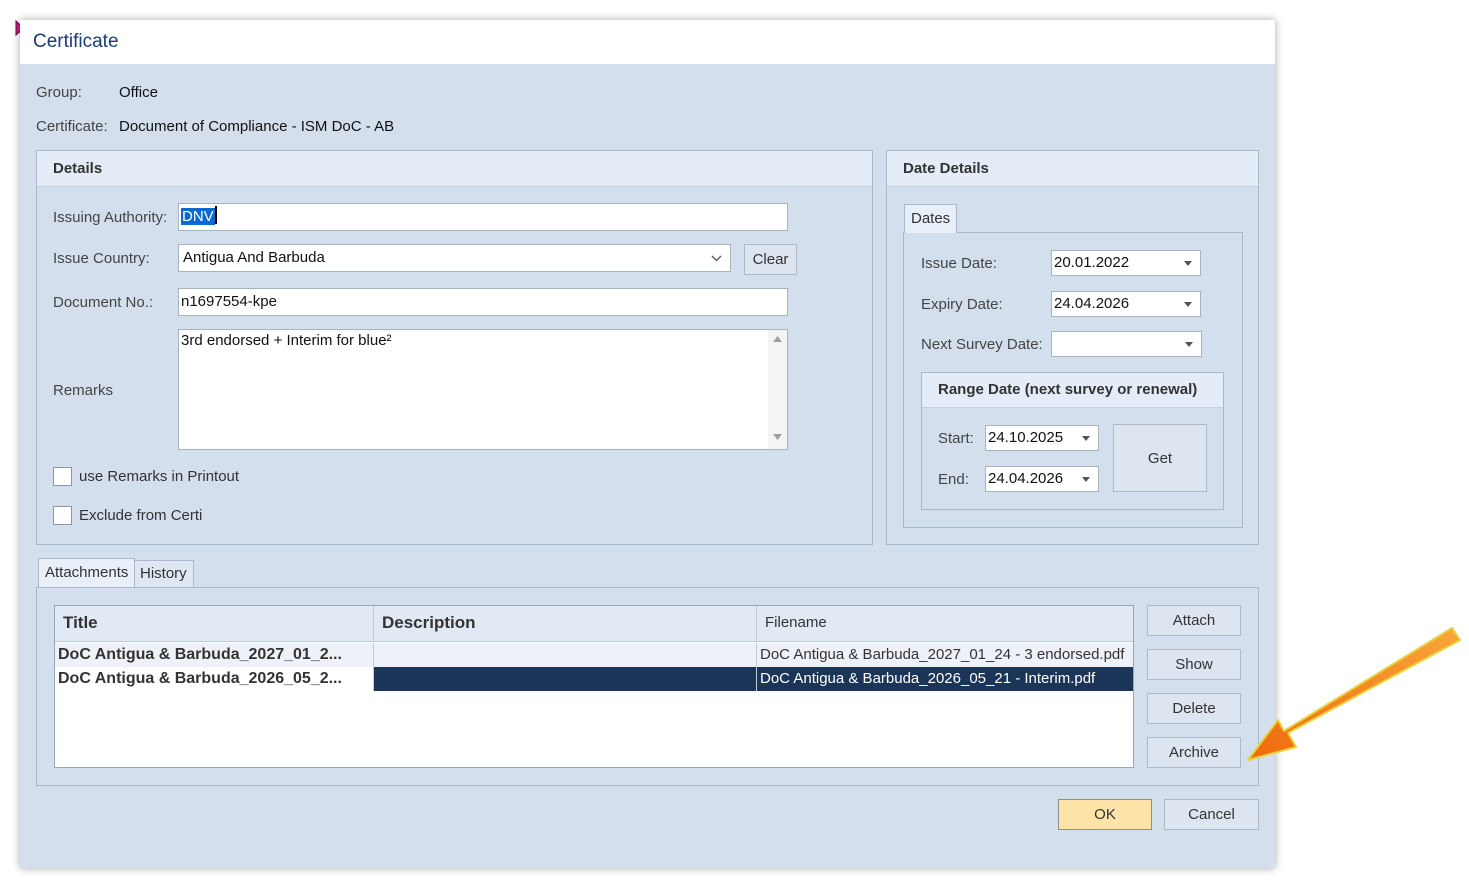  What do you see at coordinates (1068, 389) in the screenshot?
I see `range-date-title: Range Date (next survey or renewal)` at bounding box center [1068, 389].